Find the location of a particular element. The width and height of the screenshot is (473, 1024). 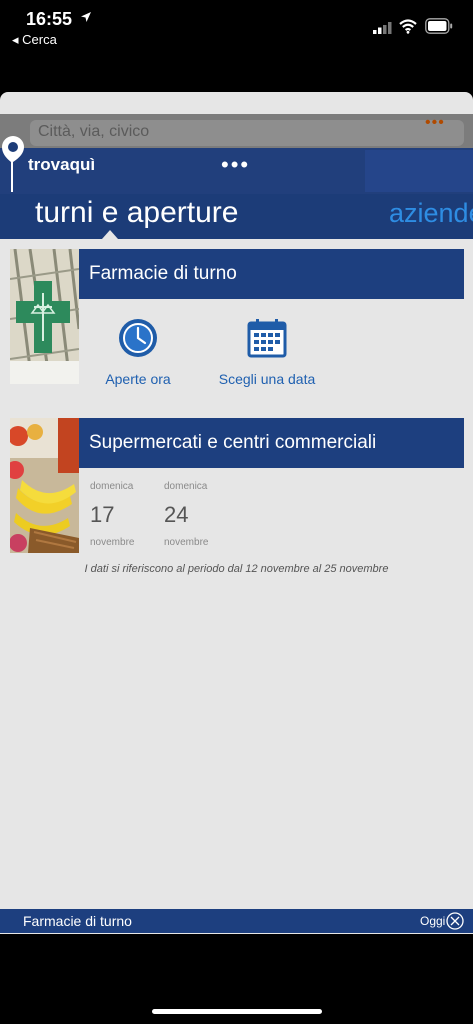

supermarket-fruit-image is located at coordinates (44, 485).